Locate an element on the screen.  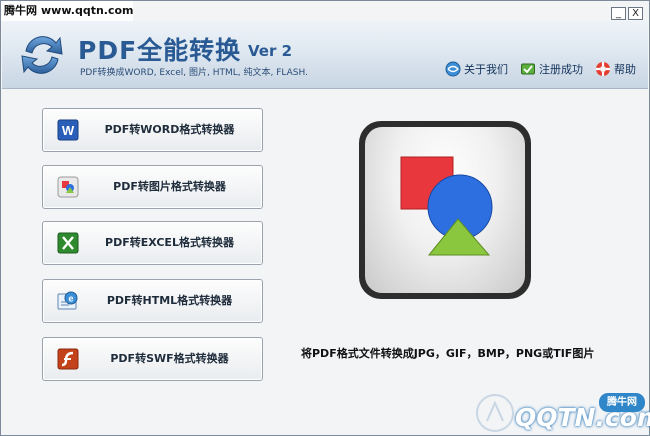
about-us-label: 关于我们 is located at coordinates (486, 69).